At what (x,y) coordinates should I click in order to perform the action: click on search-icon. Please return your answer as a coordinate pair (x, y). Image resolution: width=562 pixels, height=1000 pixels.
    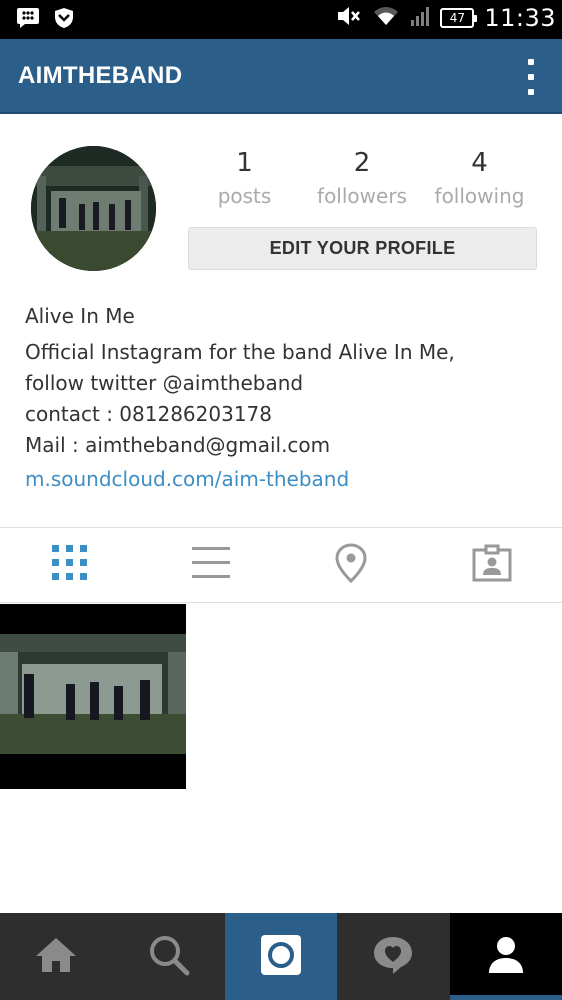
    Looking at the image, I should click on (169, 957).